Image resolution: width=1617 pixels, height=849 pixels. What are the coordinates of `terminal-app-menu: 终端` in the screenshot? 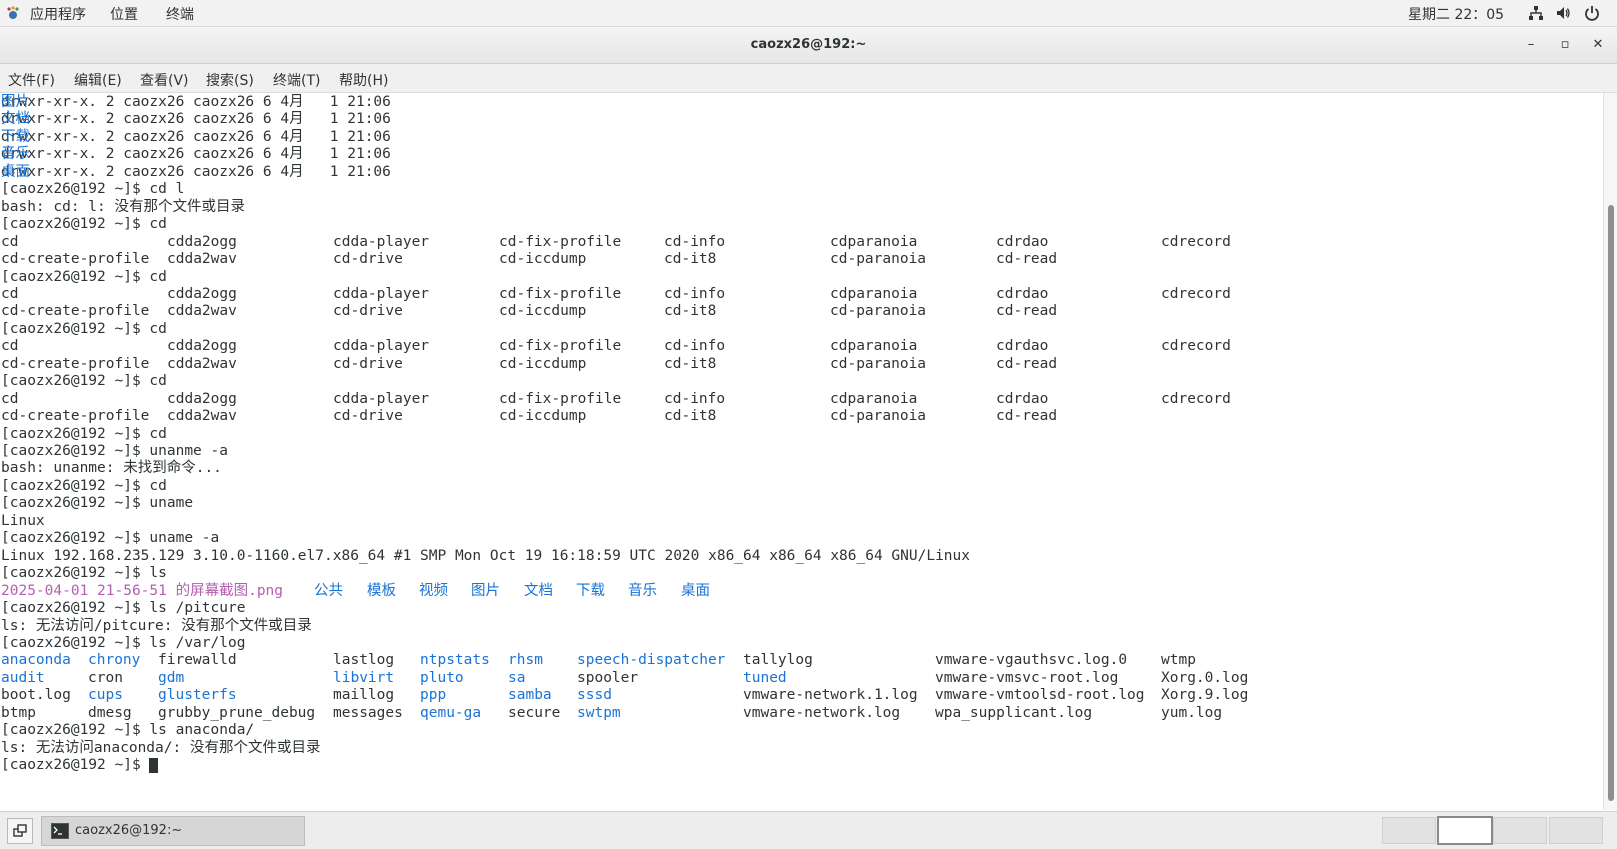 It's located at (180, 14).